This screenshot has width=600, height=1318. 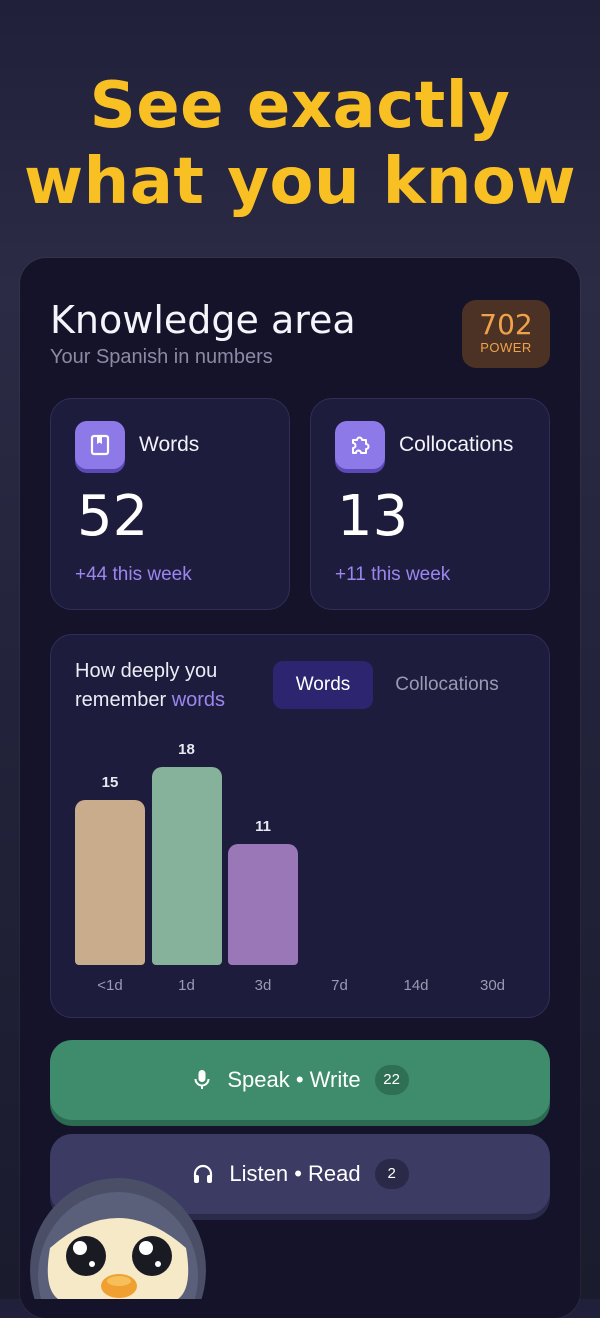 I want to click on chart-category-label: 14d, so click(x=416, y=985).